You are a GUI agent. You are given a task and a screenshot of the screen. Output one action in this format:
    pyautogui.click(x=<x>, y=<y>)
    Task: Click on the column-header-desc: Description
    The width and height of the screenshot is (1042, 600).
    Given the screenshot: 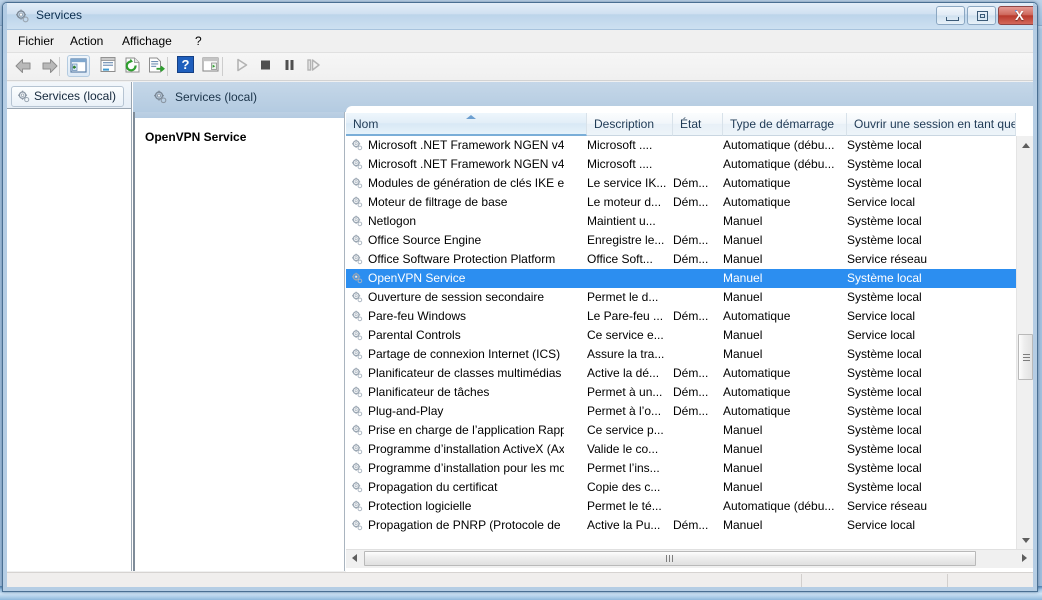 What is the action you would take?
    pyautogui.click(x=630, y=124)
    